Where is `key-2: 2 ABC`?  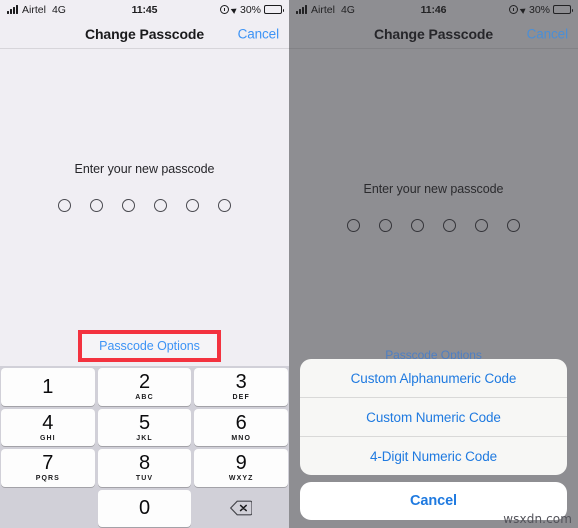
key-2: 2 ABC is located at coordinates (144, 387).